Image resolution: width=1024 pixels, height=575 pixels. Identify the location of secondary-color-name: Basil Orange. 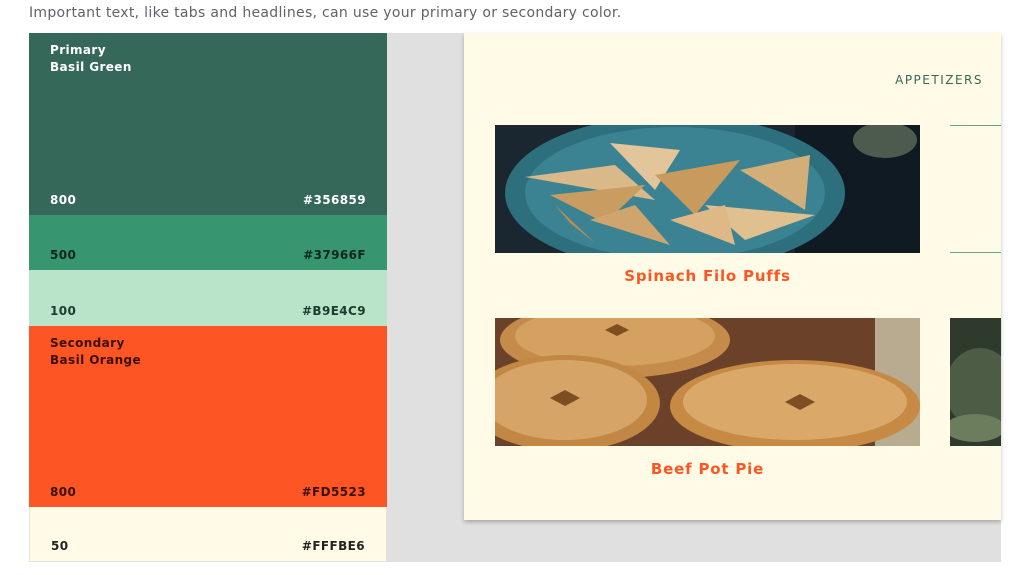
(96, 360).